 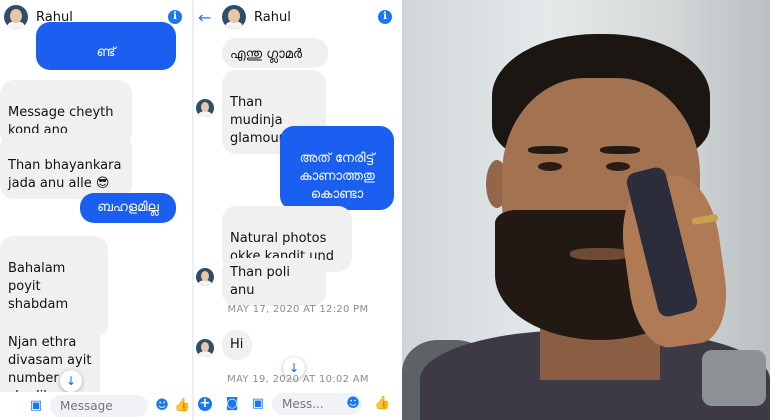 I want to click on incoming-message: എന്തു ഗ്ലാമർ, so click(x=275, y=53).